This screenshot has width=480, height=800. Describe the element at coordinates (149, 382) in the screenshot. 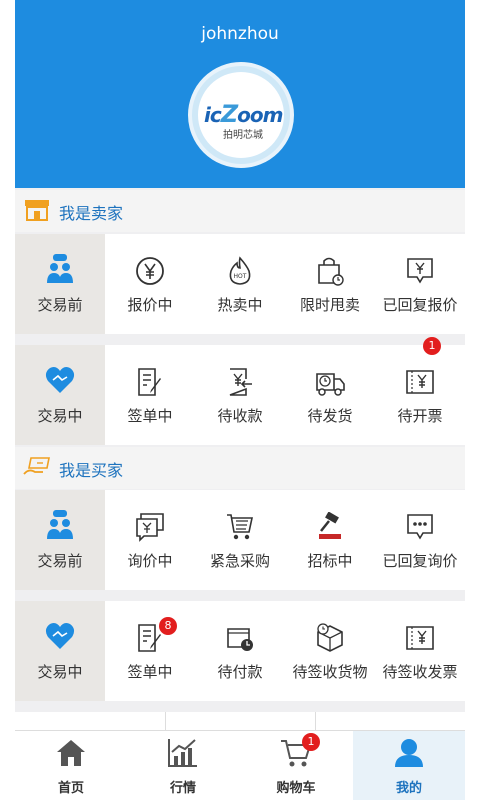

I see `sign-document-icon` at that location.